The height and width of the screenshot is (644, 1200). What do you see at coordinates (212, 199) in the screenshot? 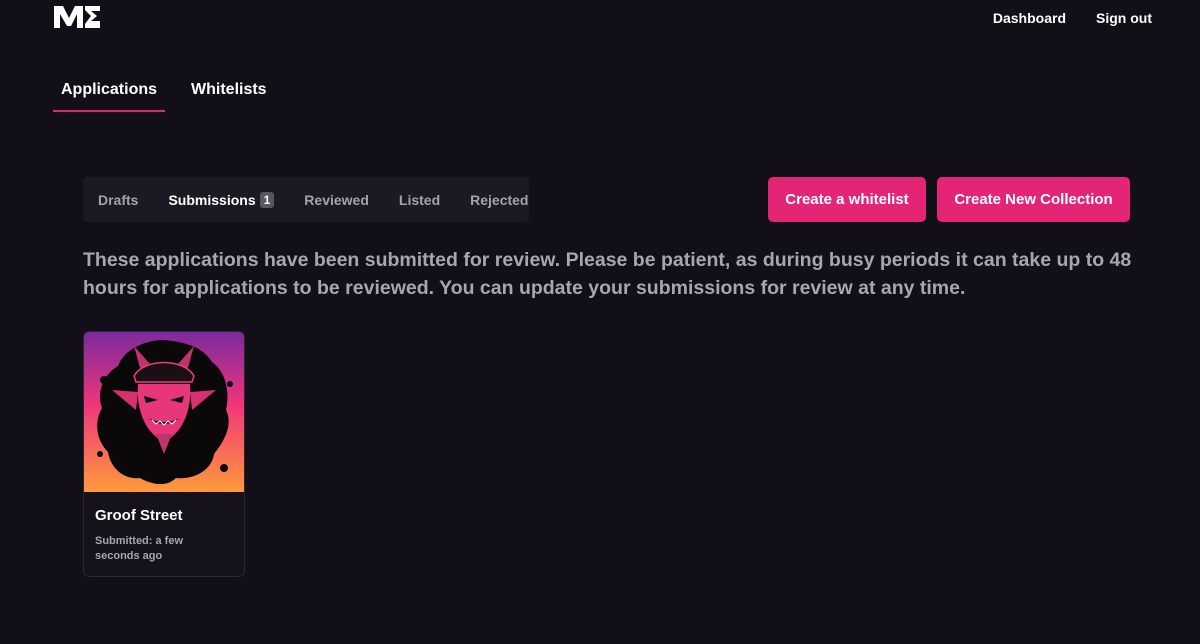
I see `filter-tab-label: Submissions` at bounding box center [212, 199].